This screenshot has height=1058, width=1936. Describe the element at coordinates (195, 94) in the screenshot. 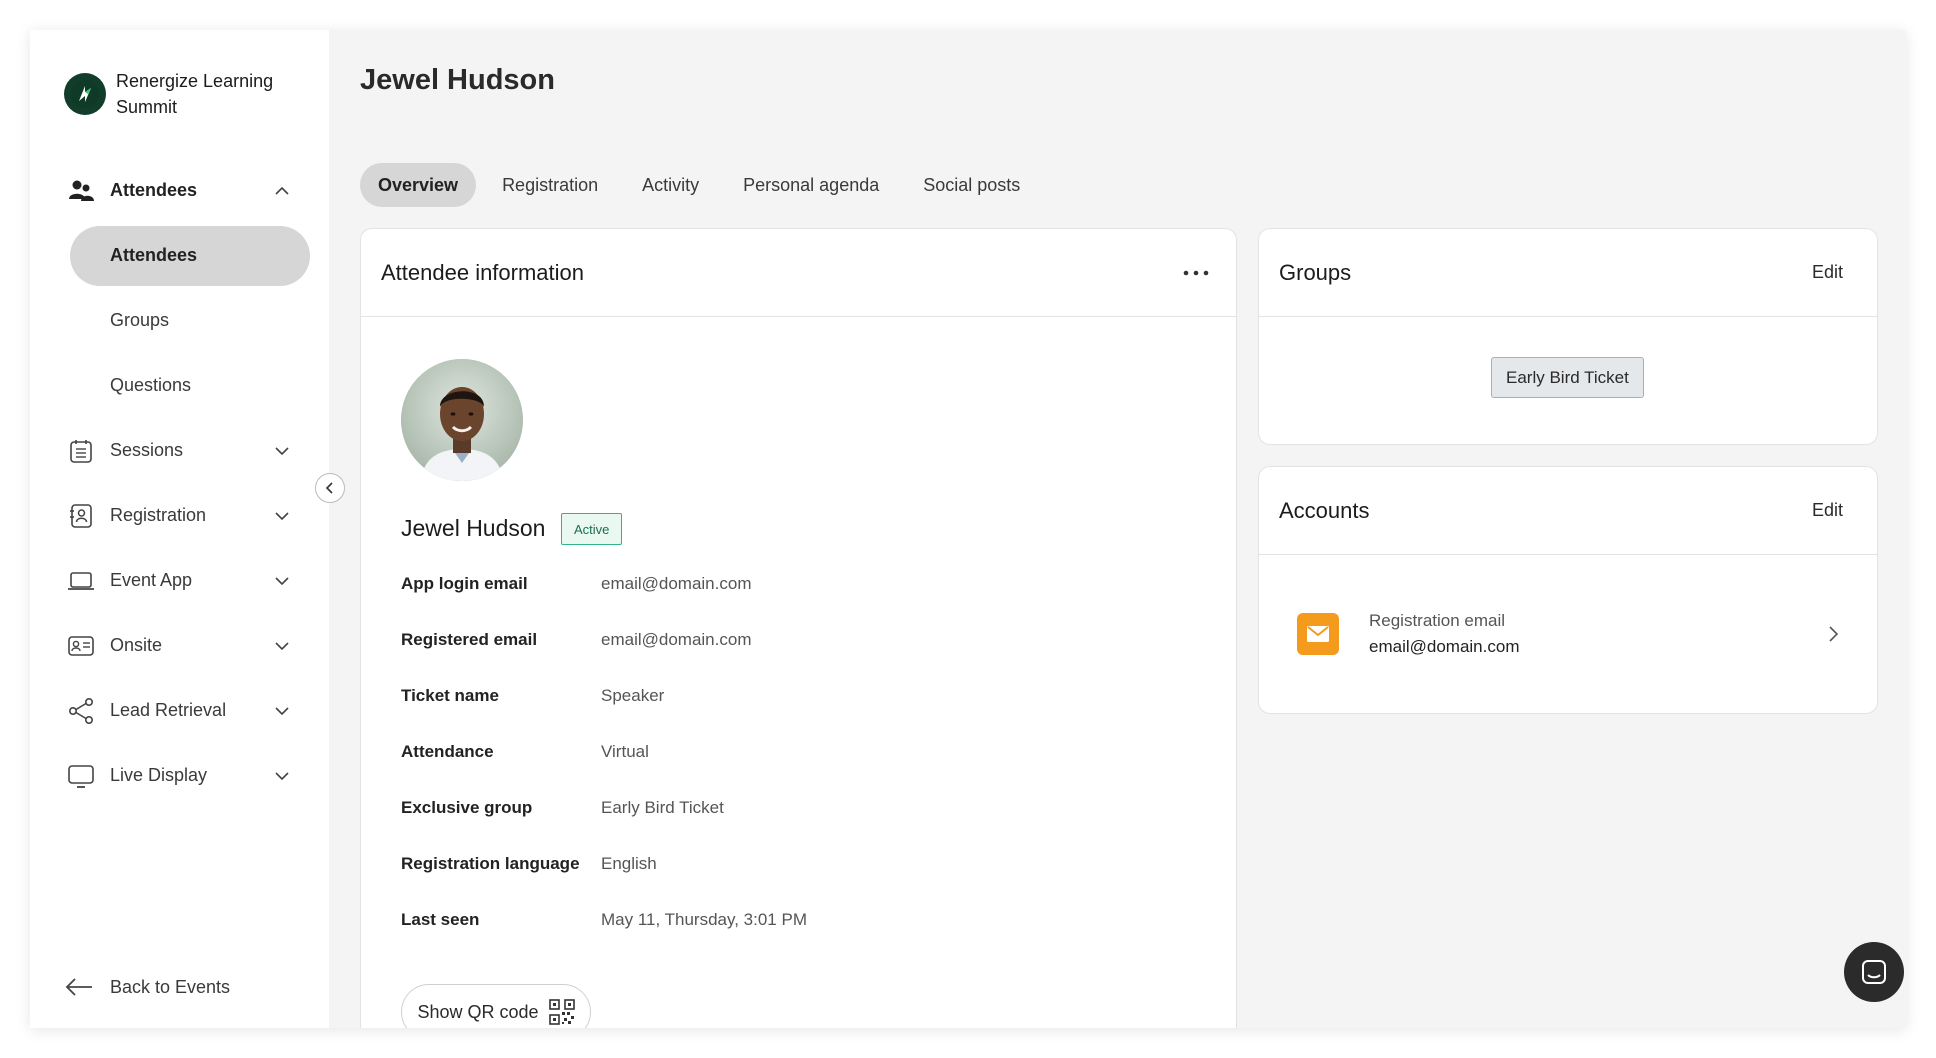

I see `event-name: Renergize Learning Summit` at that location.